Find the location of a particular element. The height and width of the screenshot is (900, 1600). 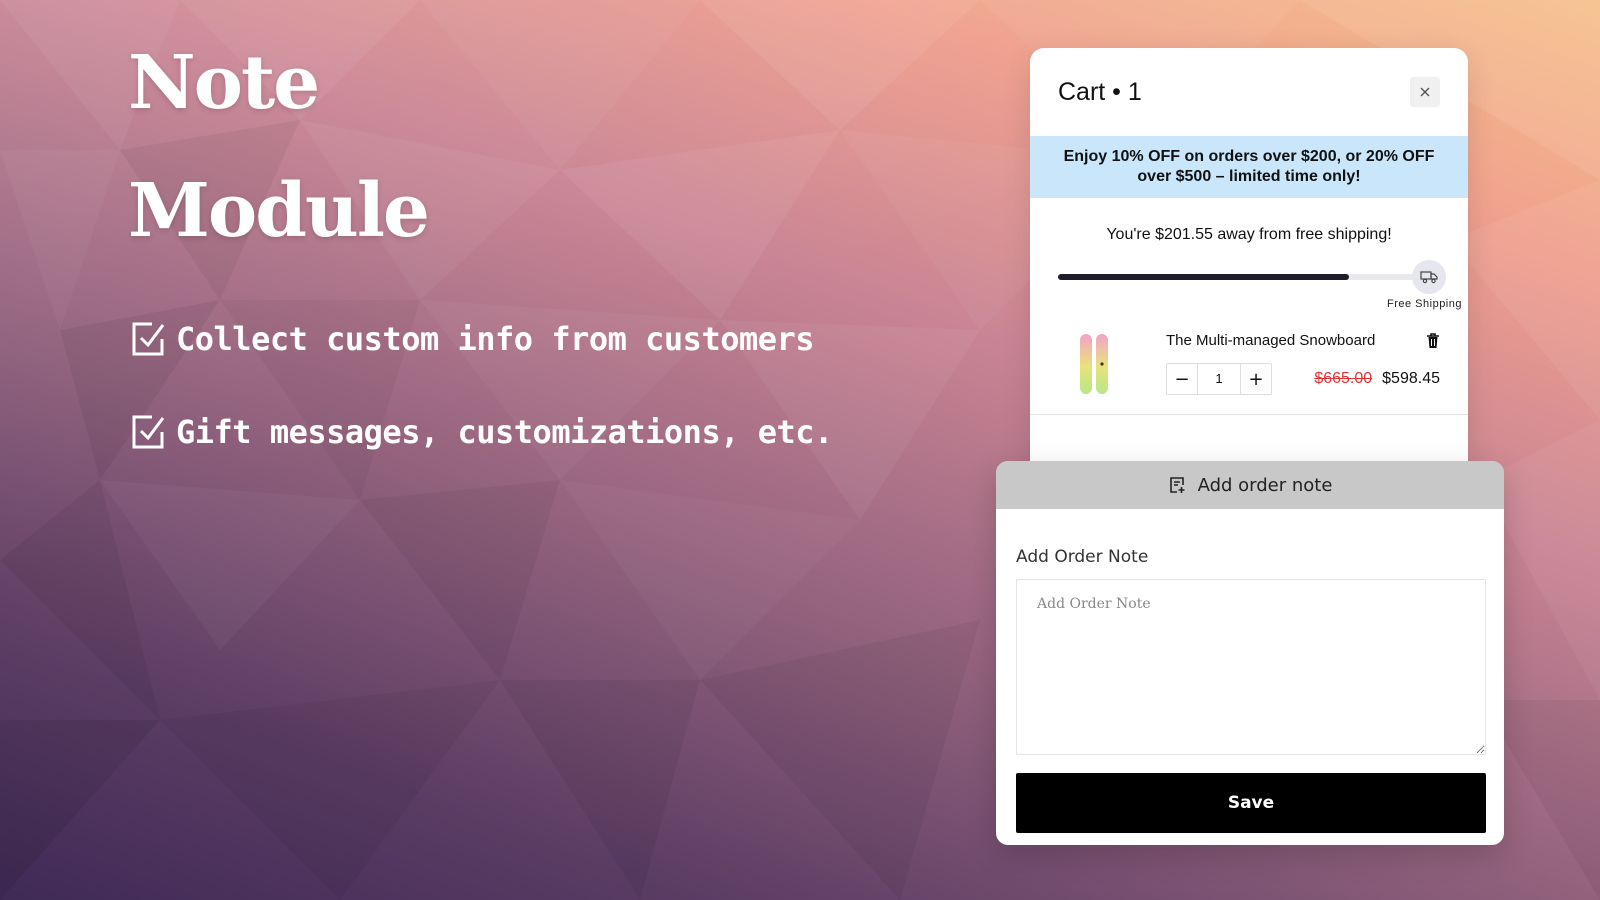

order-note-panel: Add order note Add Order Note Save is located at coordinates (1250, 653).